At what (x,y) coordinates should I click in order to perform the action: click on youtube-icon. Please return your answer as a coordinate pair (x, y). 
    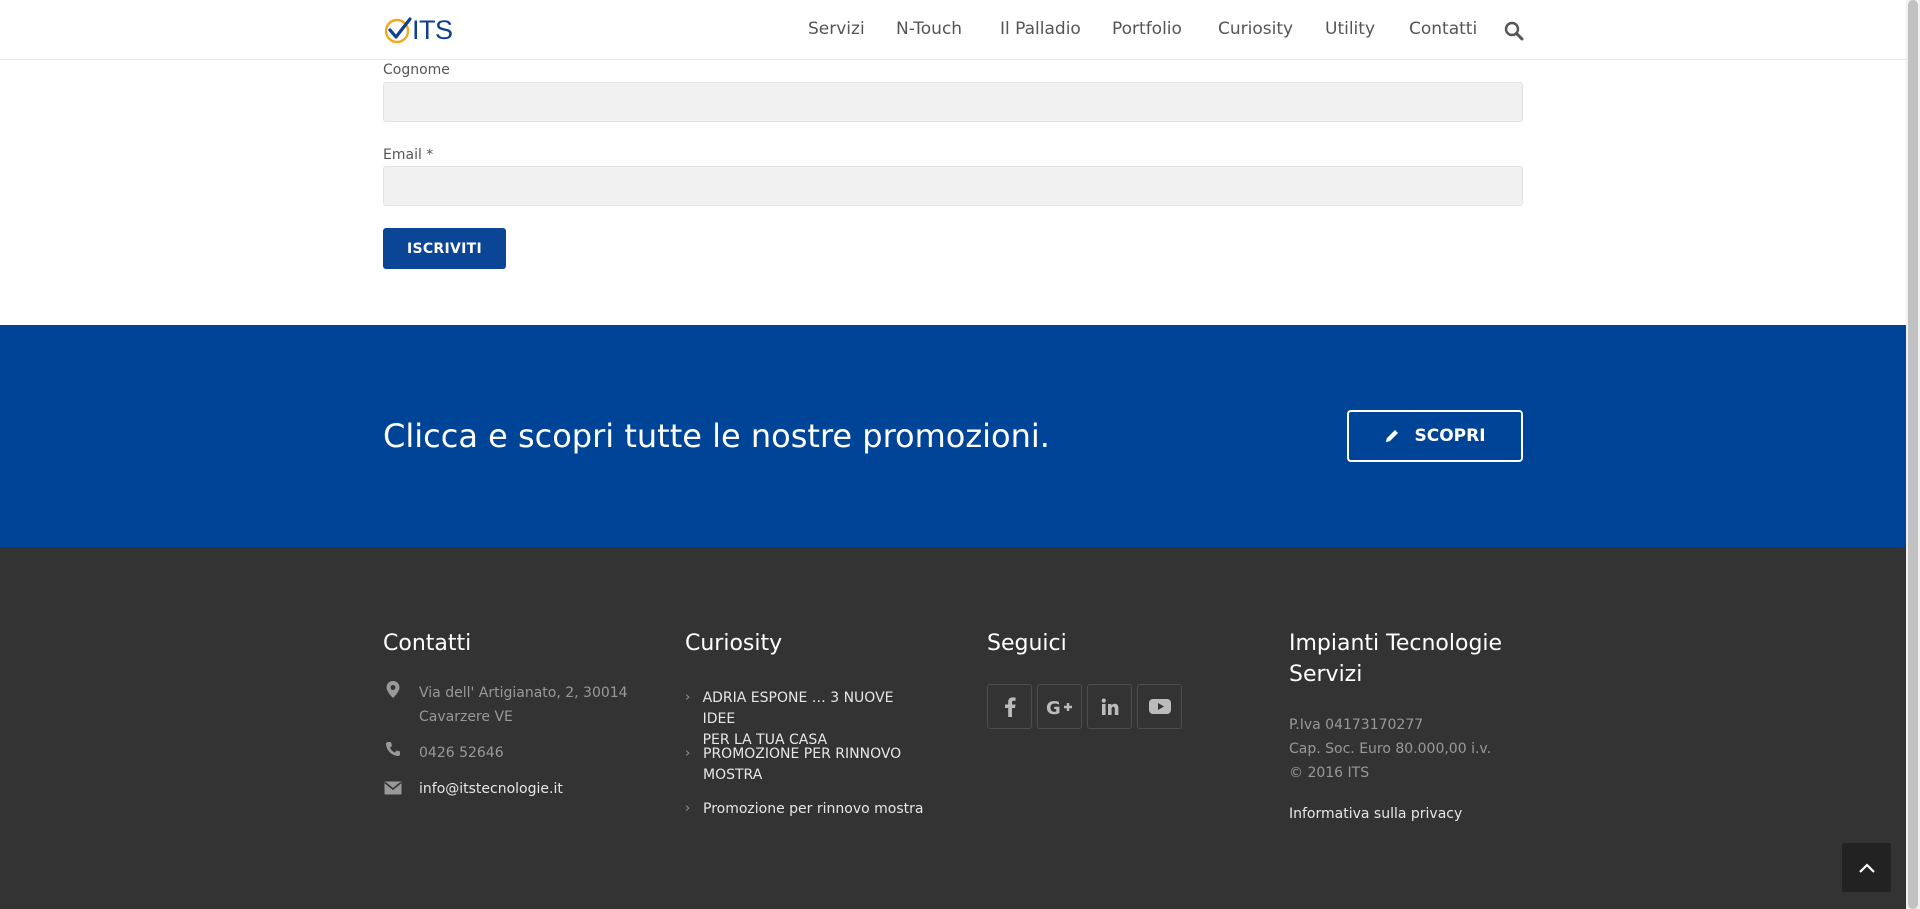
    Looking at the image, I should click on (1159, 706).